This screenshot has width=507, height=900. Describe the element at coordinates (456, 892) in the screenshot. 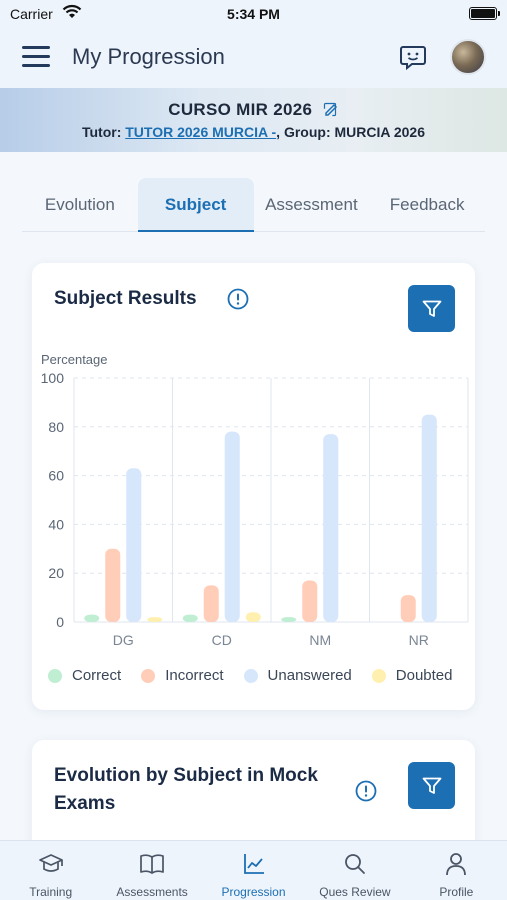

I see `nav-label-profile: Profile` at that location.